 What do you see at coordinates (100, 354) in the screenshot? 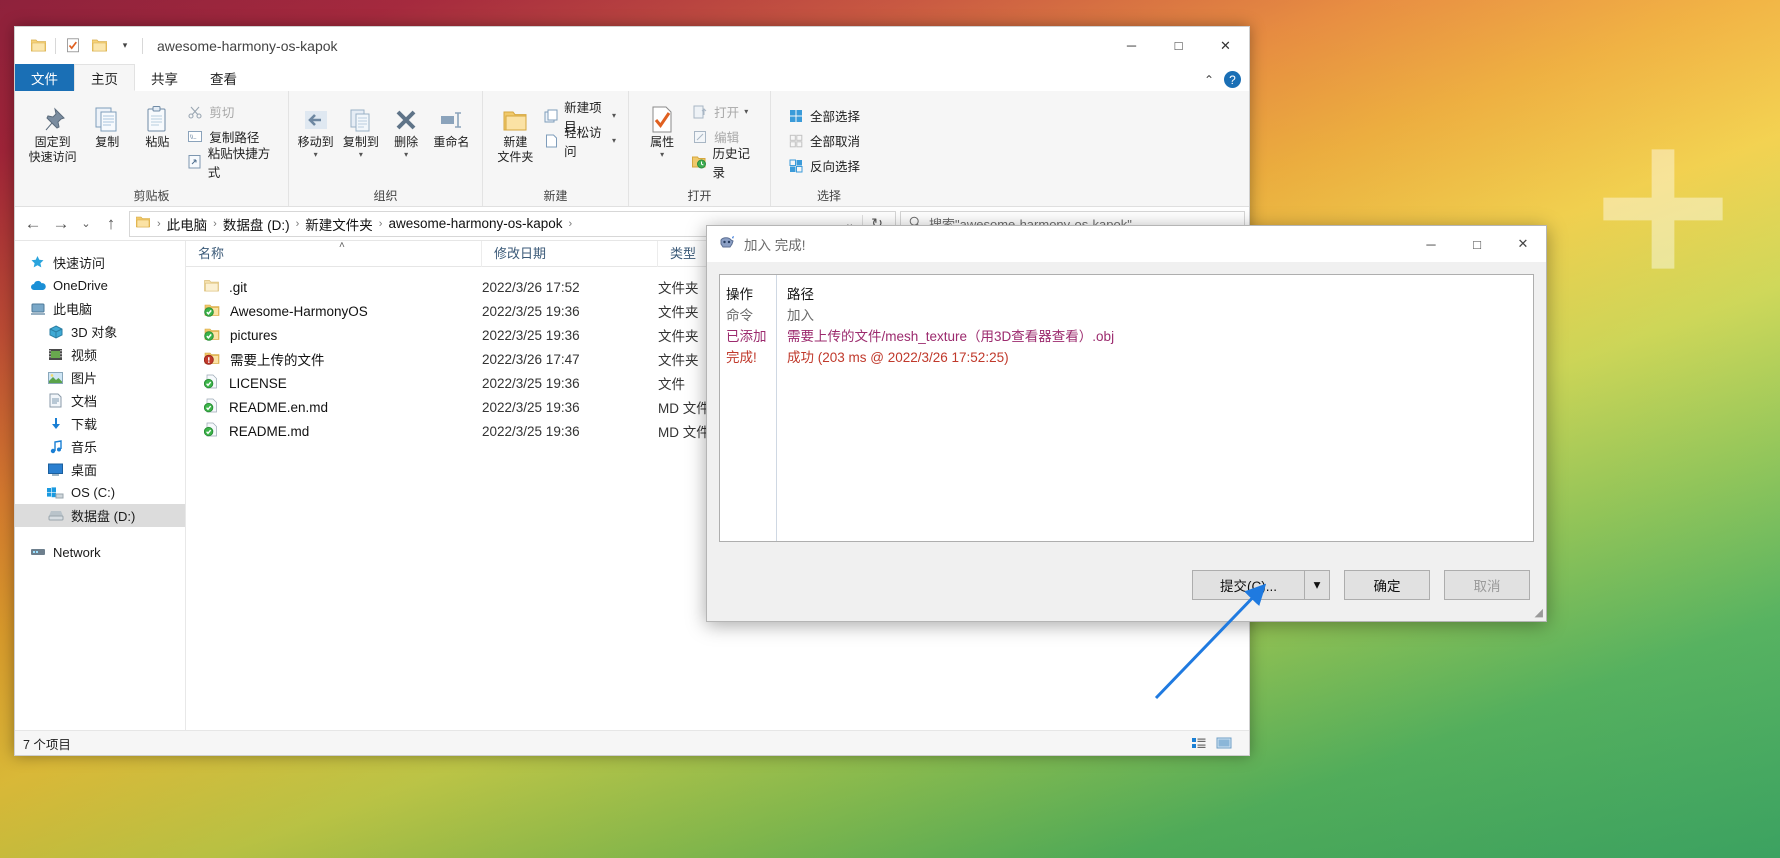
I see `sidebar-item-videos: 视频` at bounding box center [100, 354].